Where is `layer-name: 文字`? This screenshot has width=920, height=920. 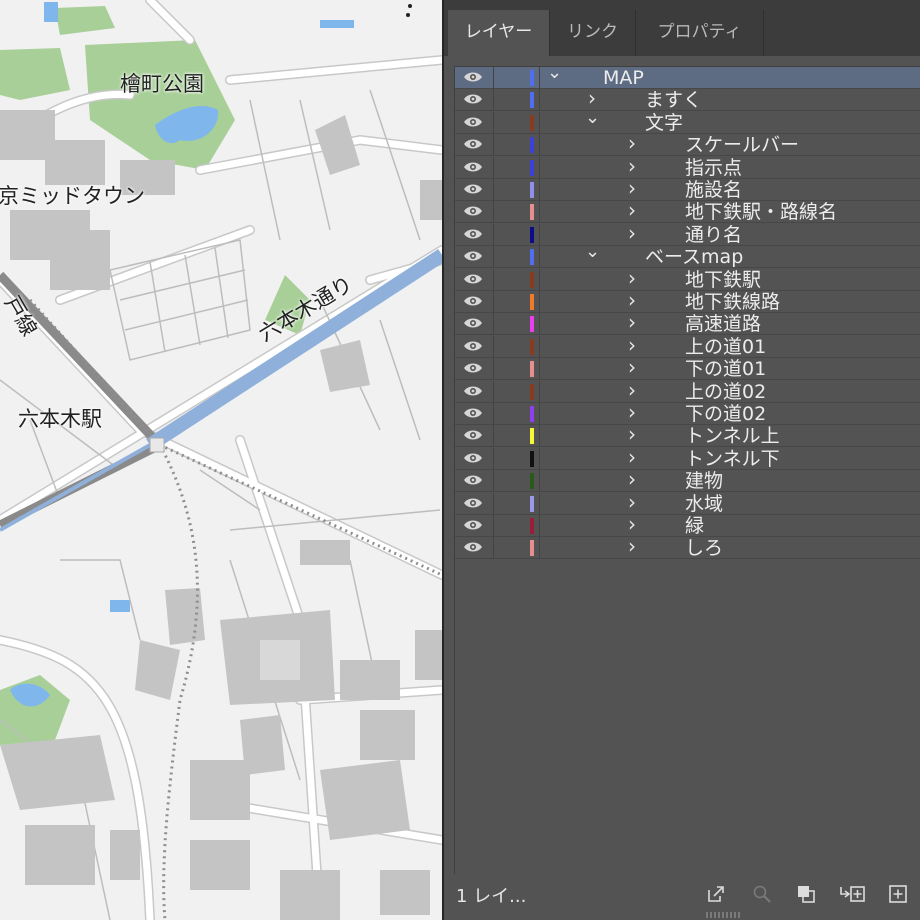 layer-name: 文字 is located at coordinates (664, 123).